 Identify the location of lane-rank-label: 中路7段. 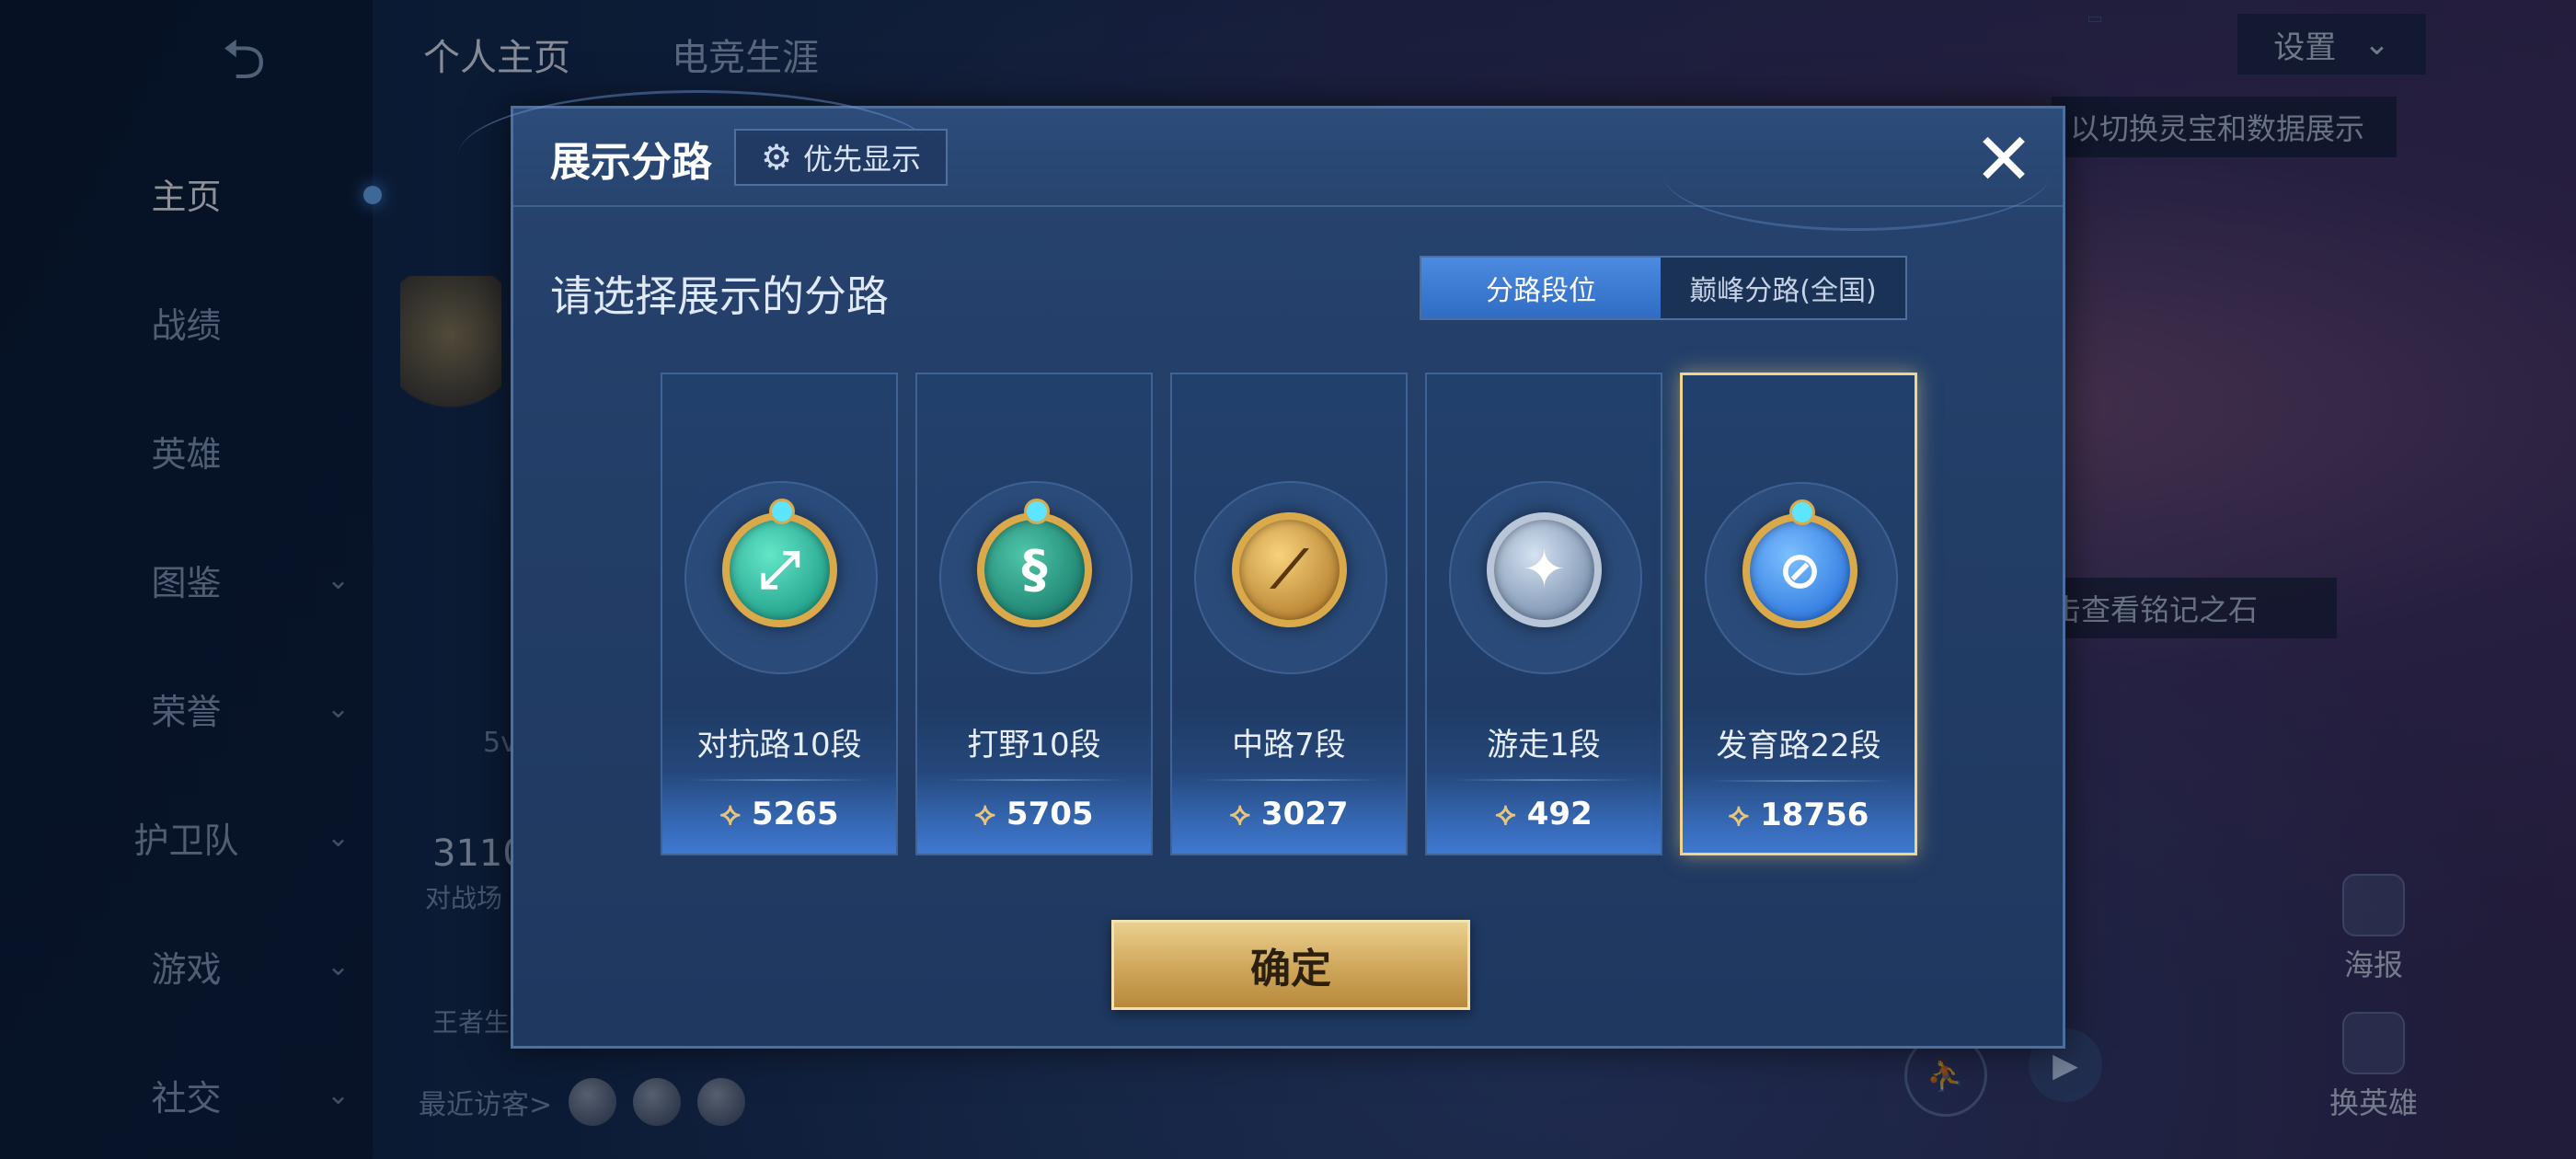
(1289, 745).